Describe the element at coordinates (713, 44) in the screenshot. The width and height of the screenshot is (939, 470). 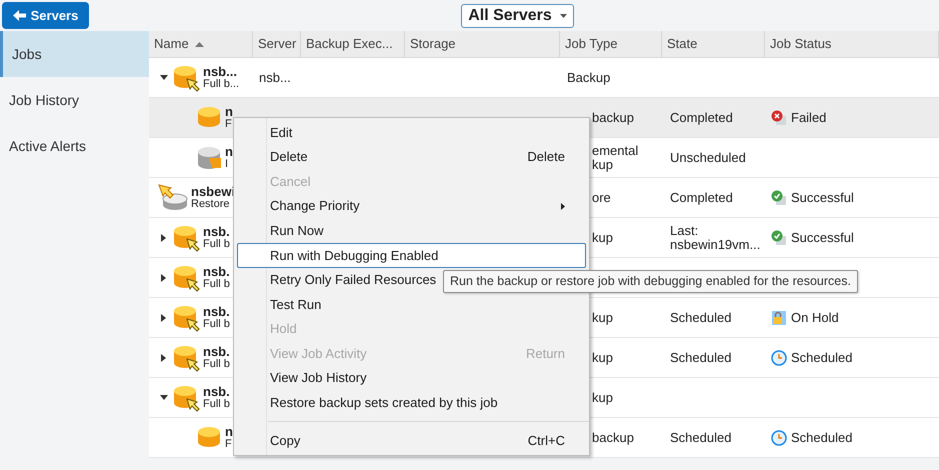
I see `column-header: State` at that location.